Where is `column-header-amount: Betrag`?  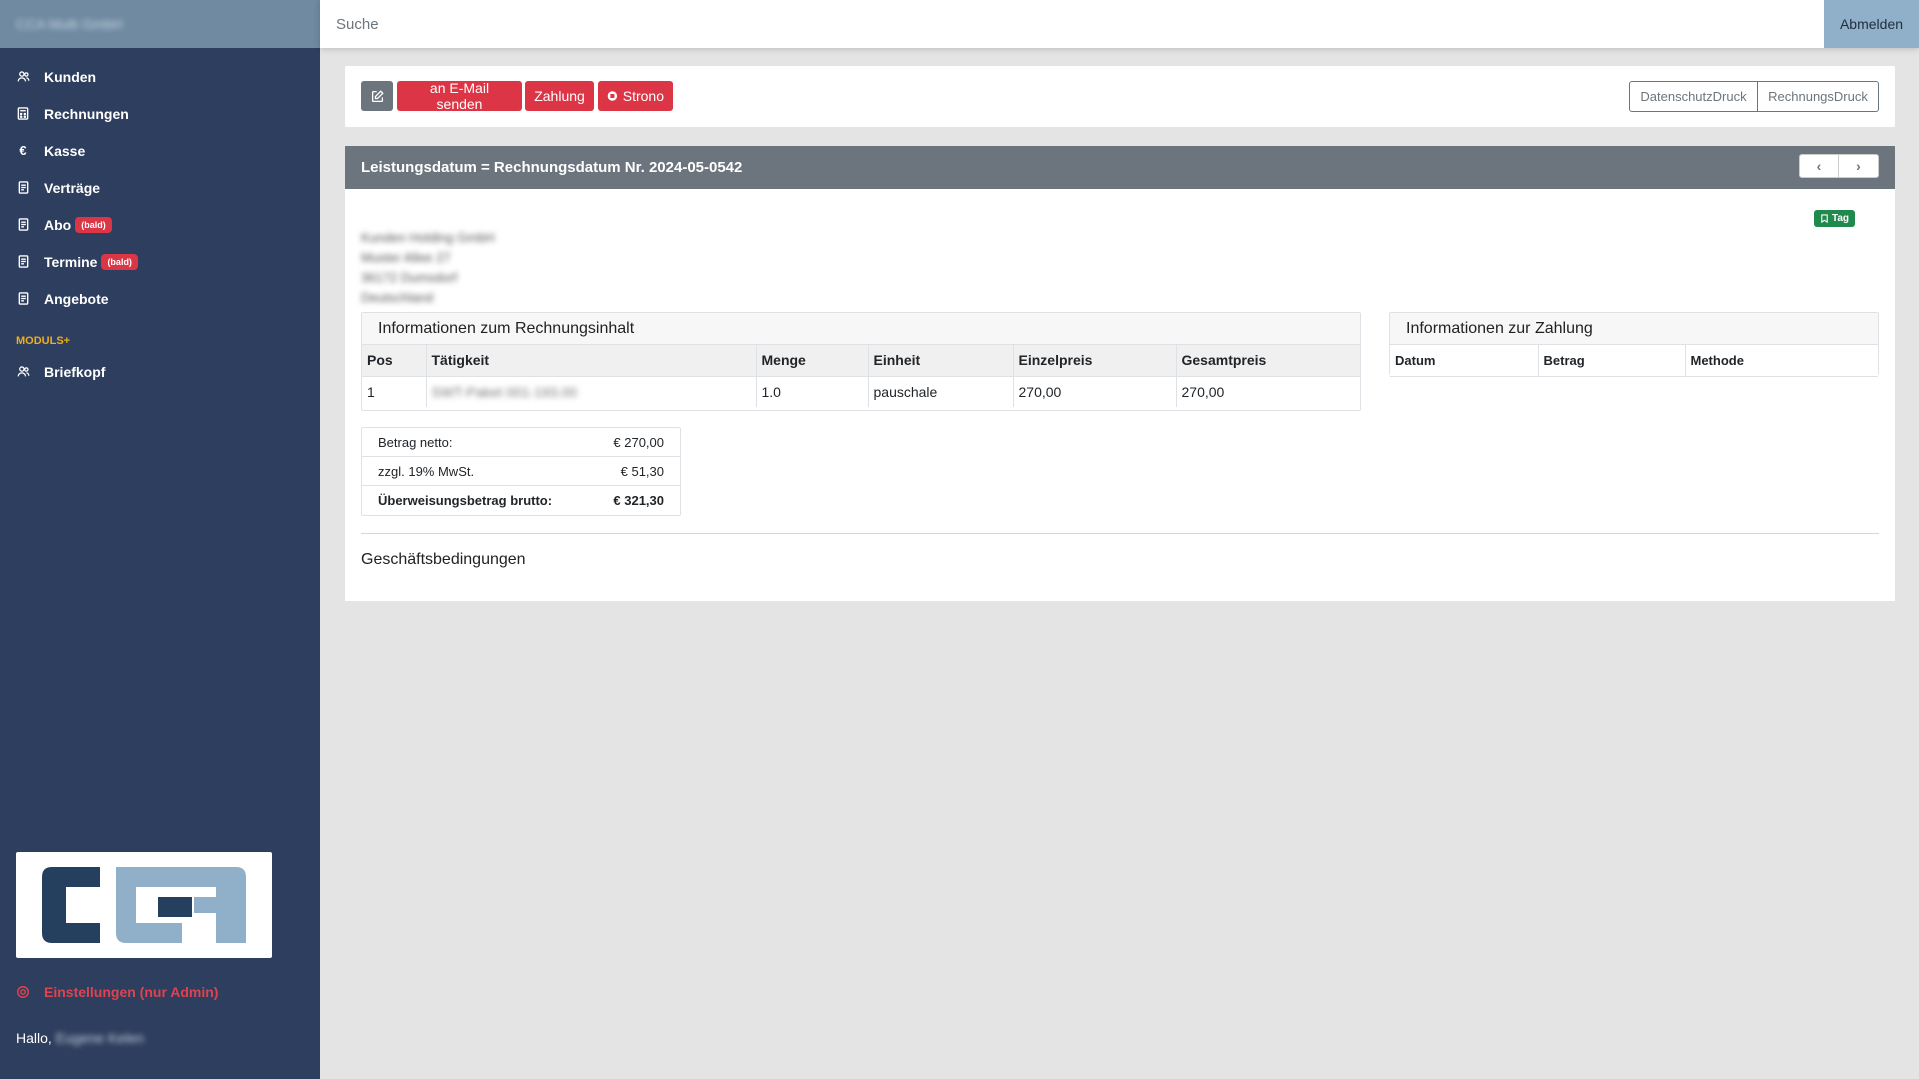 column-header-amount: Betrag is located at coordinates (1612, 361).